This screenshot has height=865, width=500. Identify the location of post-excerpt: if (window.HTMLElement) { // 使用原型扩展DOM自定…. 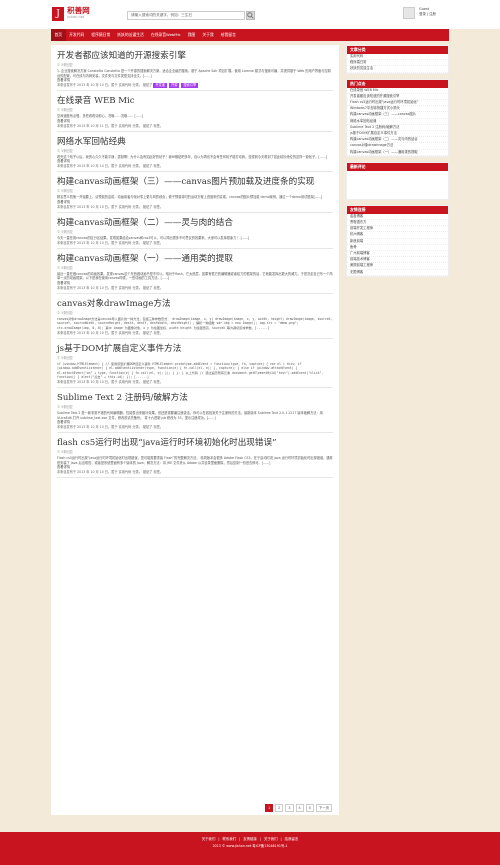
(190, 370).